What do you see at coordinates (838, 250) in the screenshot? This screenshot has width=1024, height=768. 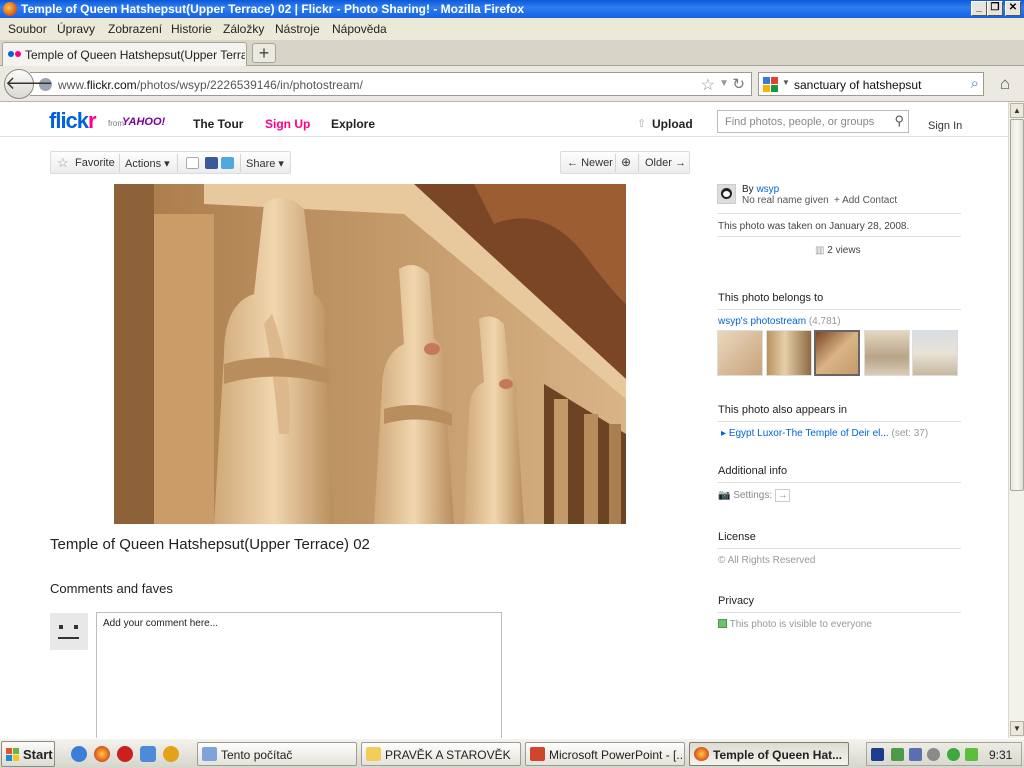 I see `views-count: ▥ 2 views` at bounding box center [838, 250].